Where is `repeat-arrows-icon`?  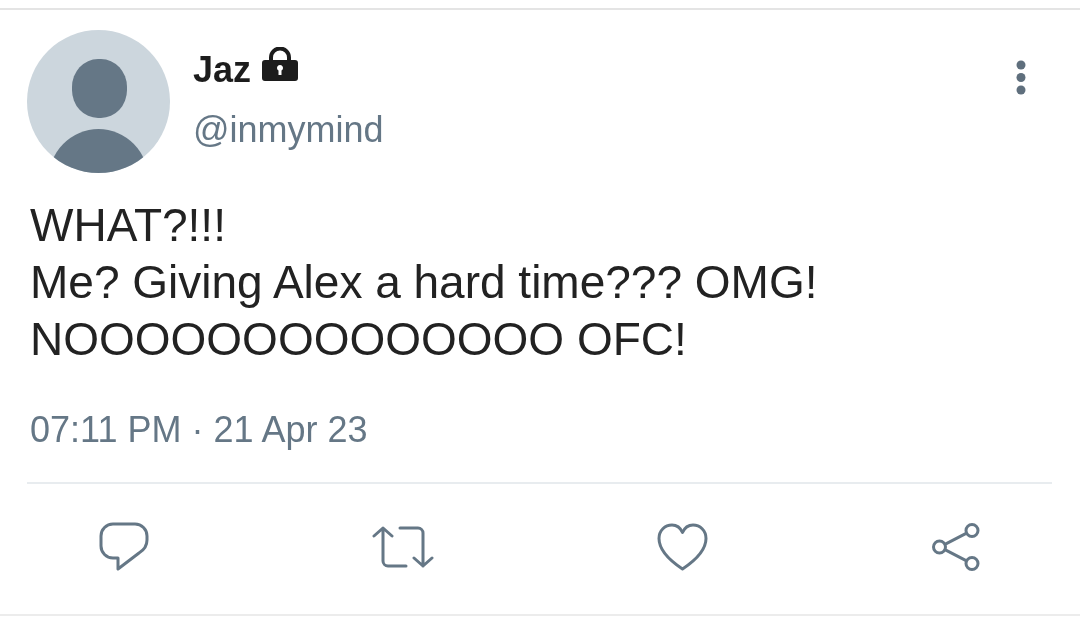 repeat-arrows-icon is located at coordinates (403, 547).